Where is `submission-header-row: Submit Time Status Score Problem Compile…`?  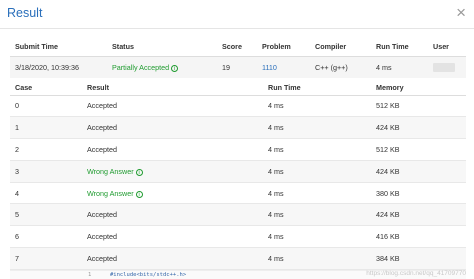 submission-header-row: Submit Time Status Score Problem Compile… is located at coordinates (238, 47).